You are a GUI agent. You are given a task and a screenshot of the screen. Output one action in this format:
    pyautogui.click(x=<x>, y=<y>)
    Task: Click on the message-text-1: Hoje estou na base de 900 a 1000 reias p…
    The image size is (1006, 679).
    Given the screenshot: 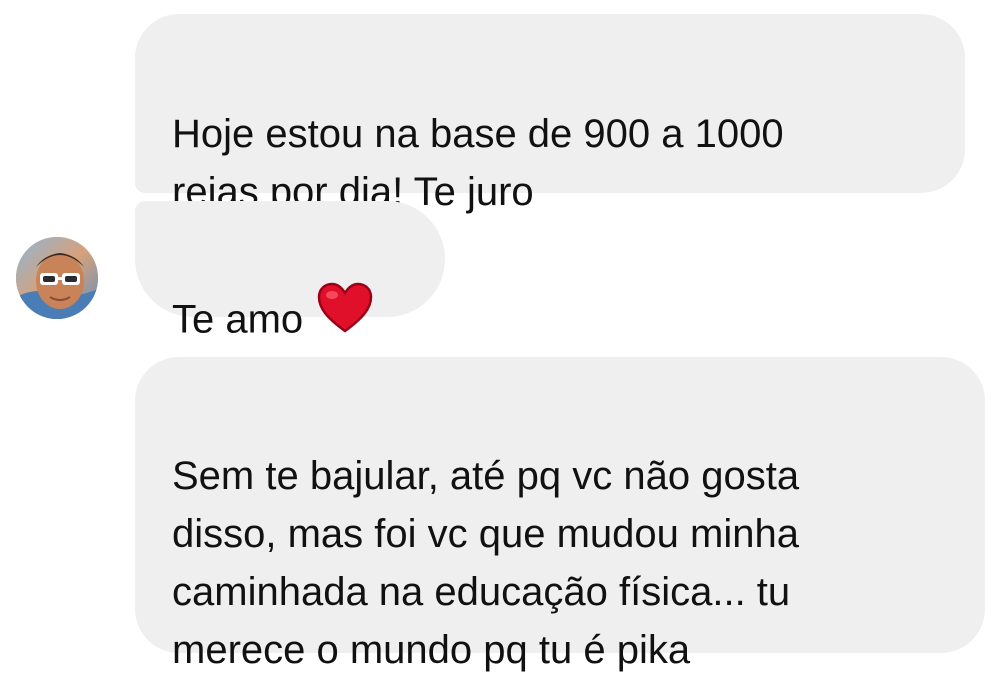 What is the action you would take?
    pyautogui.click(x=478, y=163)
    